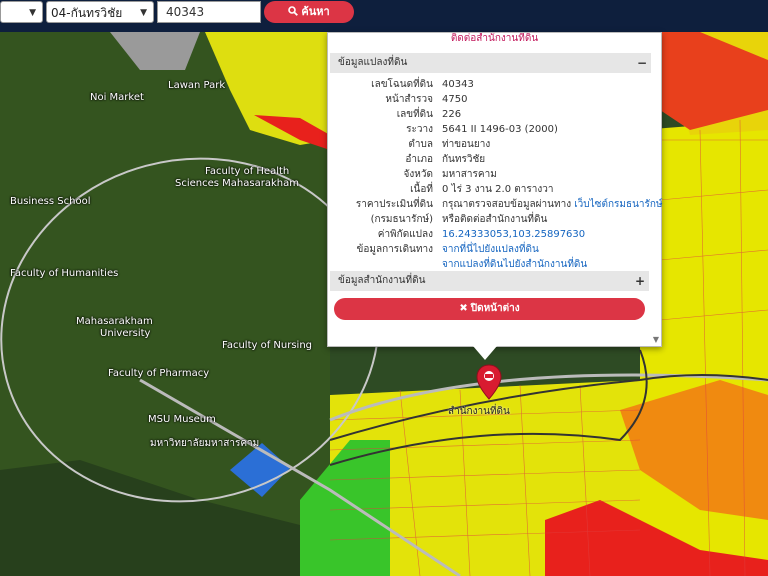 This screenshot has width=768, height=576. Describe the element at coordinates (21, 12) in the screenshot. I see `province-select: ▼` at that location.